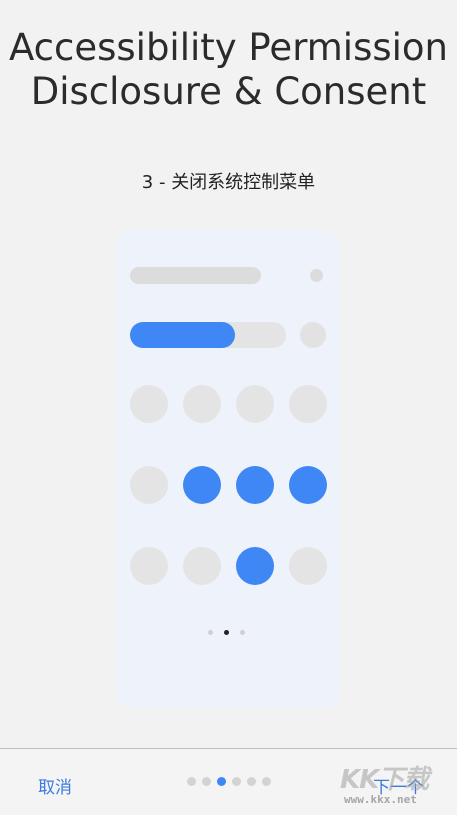 Image resolution: width=457 pixels, height=815 pixels. Describe the element at coordinates (308, 566) in the screenshot. I see `control-toggle-3-4-off` at that location.